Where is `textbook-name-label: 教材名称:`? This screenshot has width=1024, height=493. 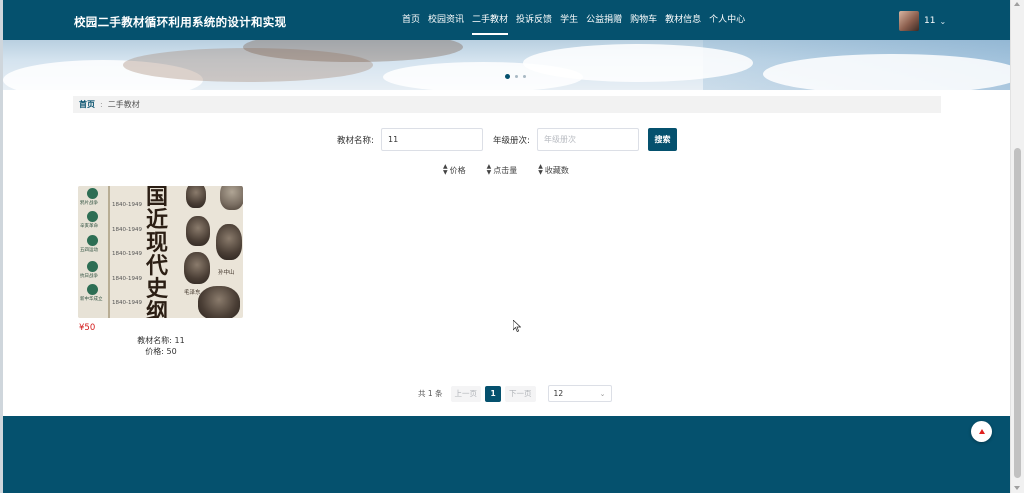 textbook-name-label: 教材名称: is located at coordinates (355, 141).